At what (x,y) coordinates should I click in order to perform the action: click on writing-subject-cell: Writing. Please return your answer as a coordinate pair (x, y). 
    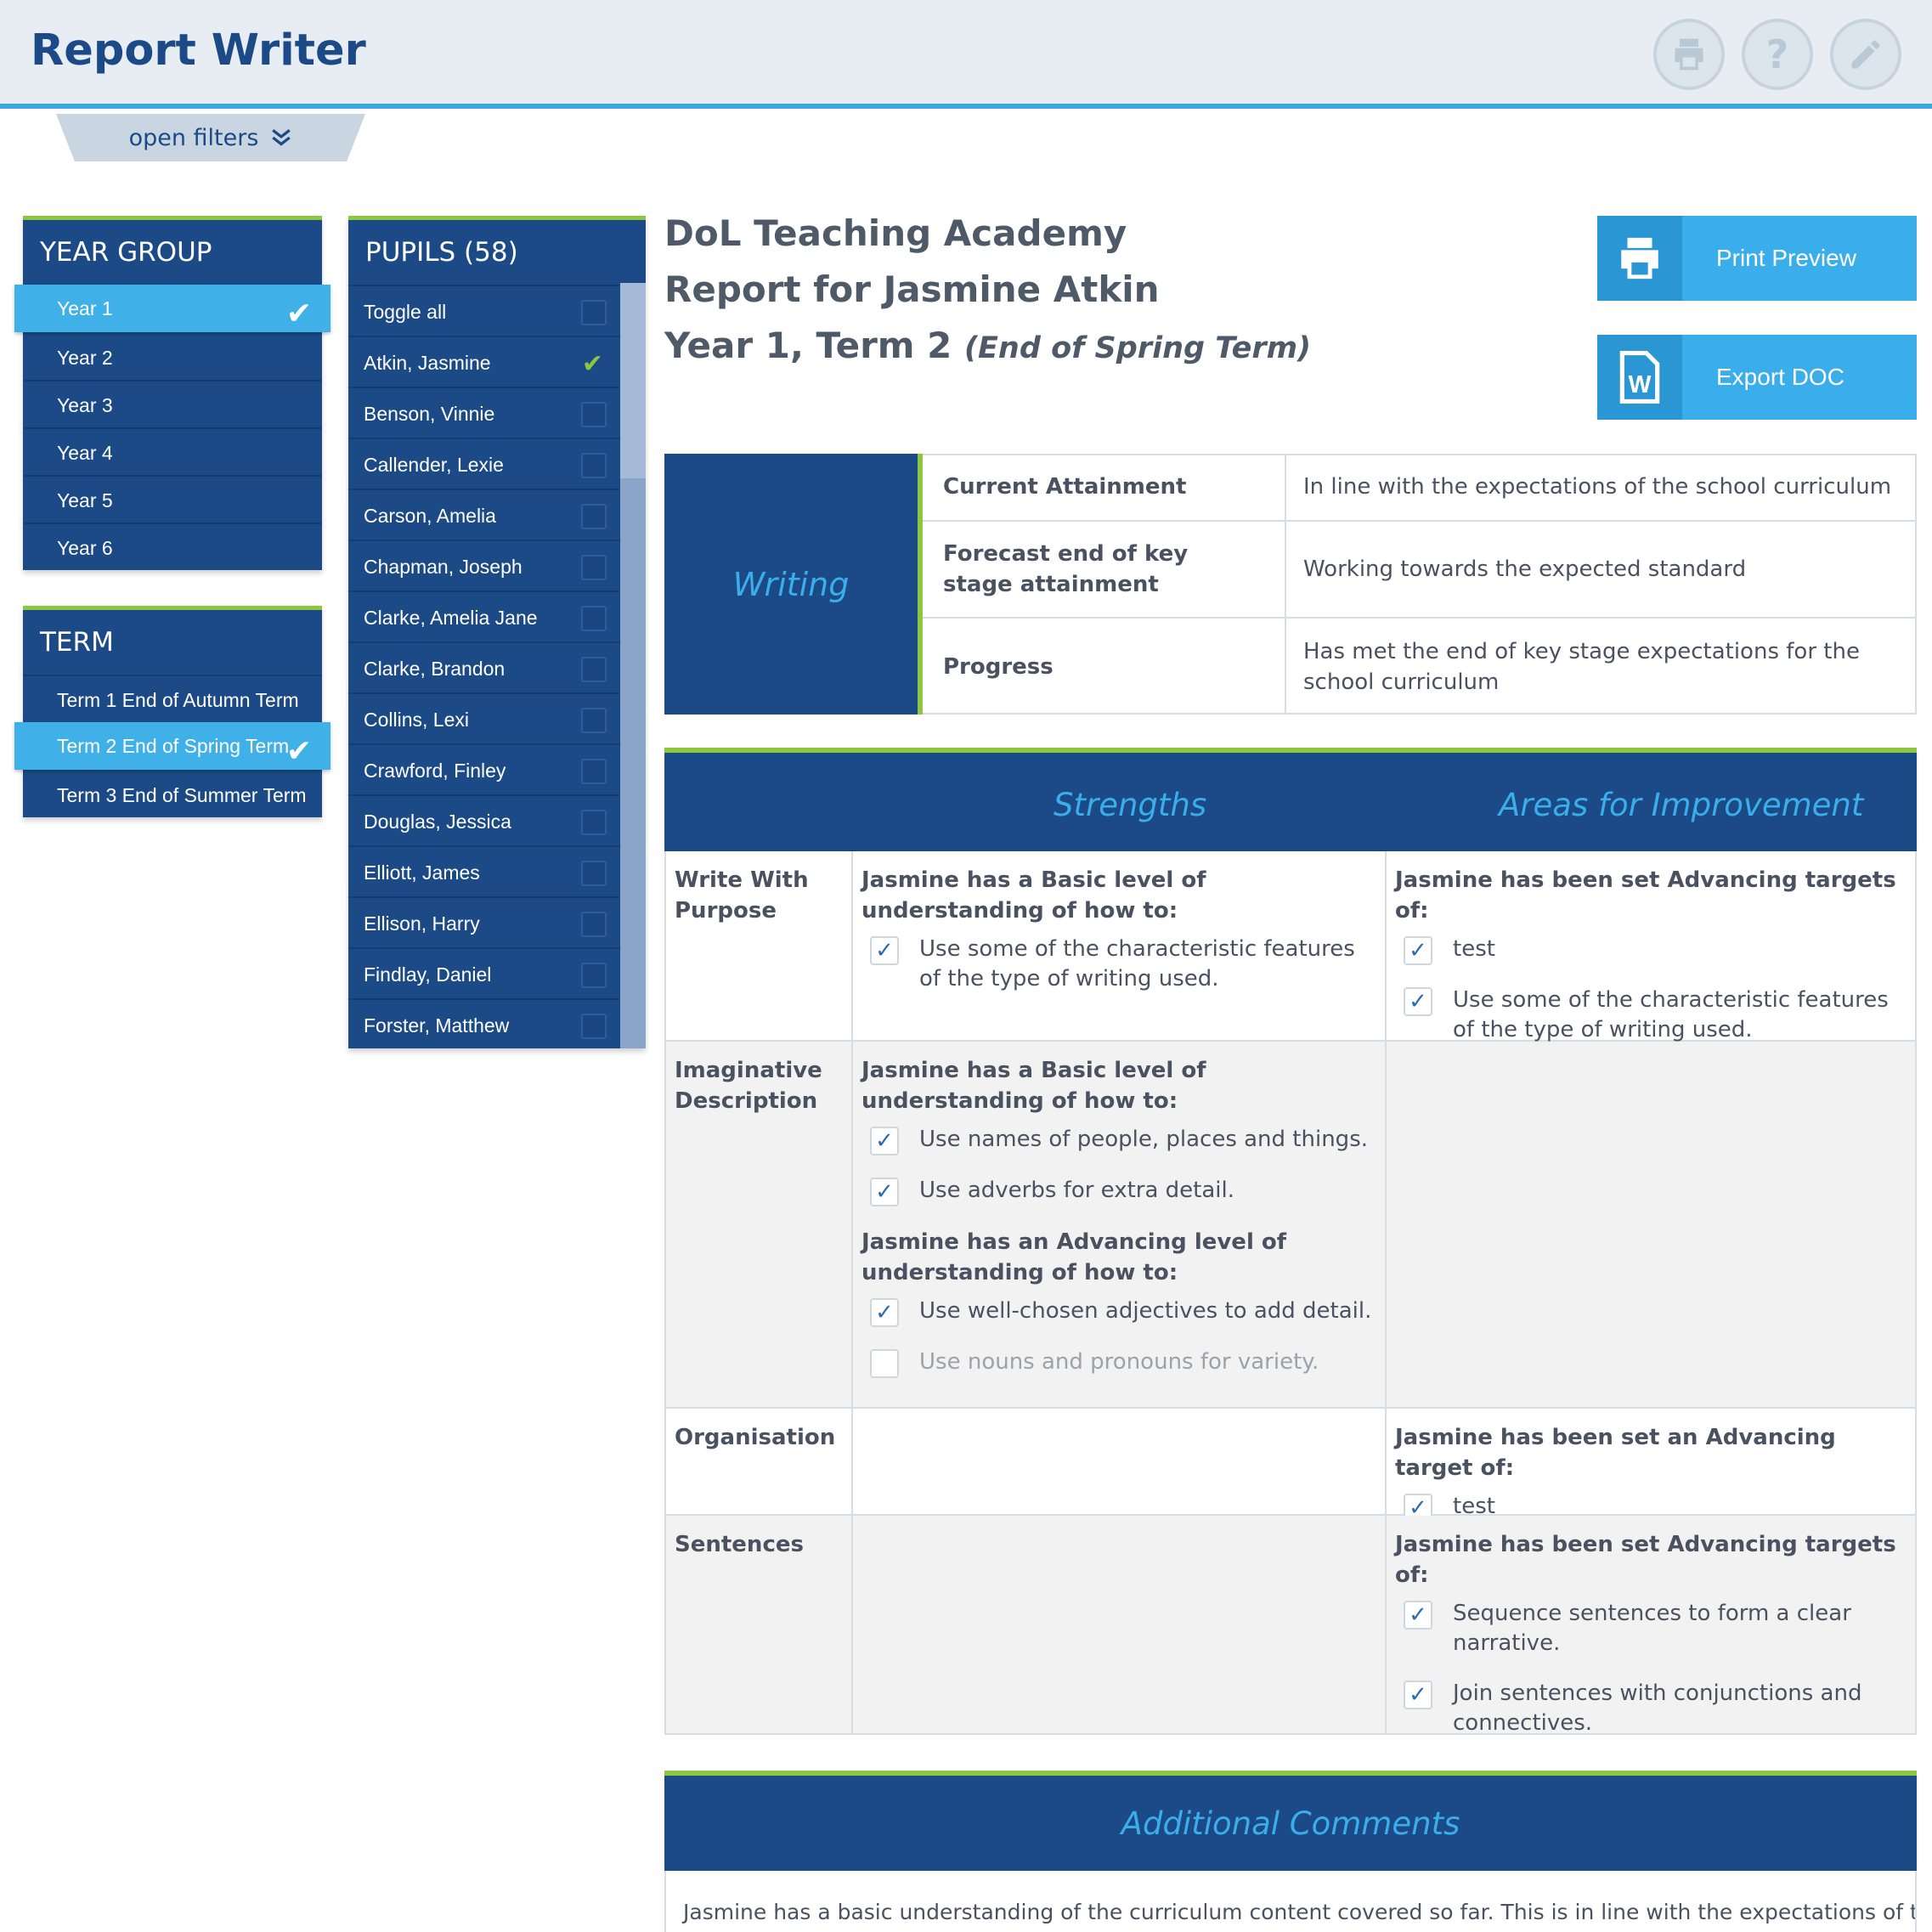
    Looking at the image, I should click on (793, 584).